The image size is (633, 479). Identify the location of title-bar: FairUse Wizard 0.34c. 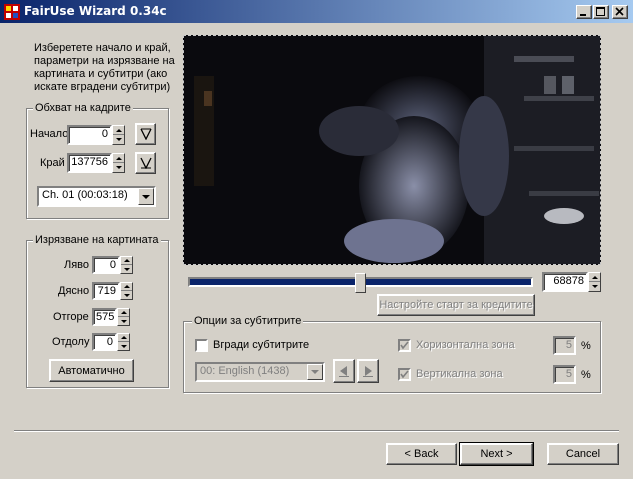
(316, 11).